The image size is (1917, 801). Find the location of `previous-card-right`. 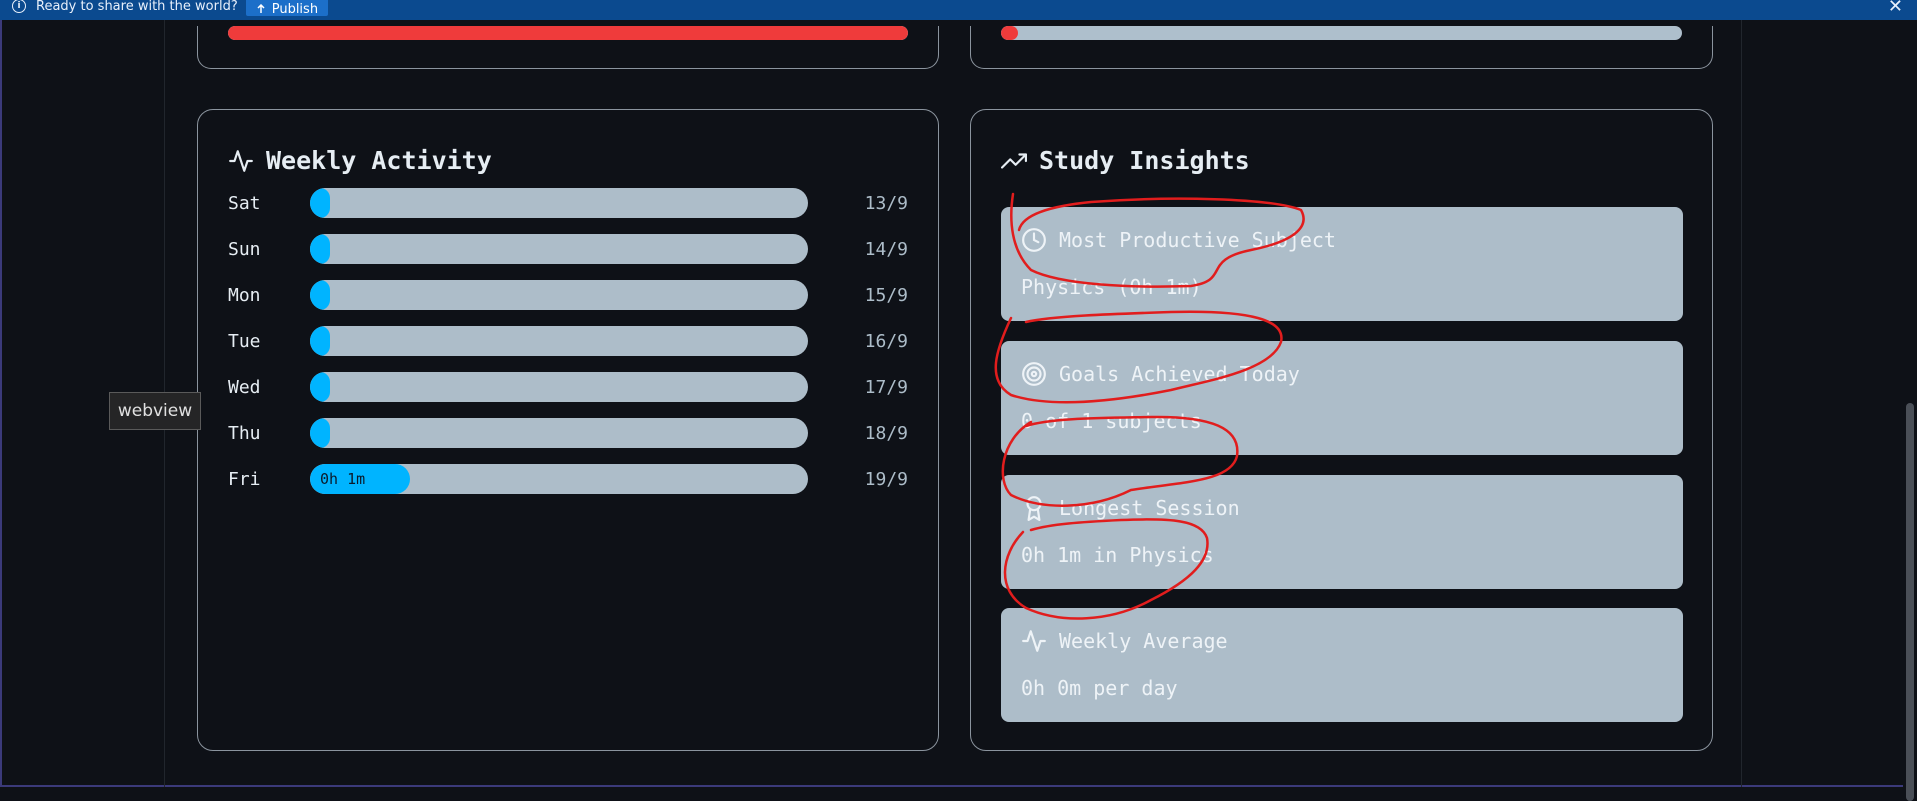

previous-card-right is located at coordinates (1341, 47).